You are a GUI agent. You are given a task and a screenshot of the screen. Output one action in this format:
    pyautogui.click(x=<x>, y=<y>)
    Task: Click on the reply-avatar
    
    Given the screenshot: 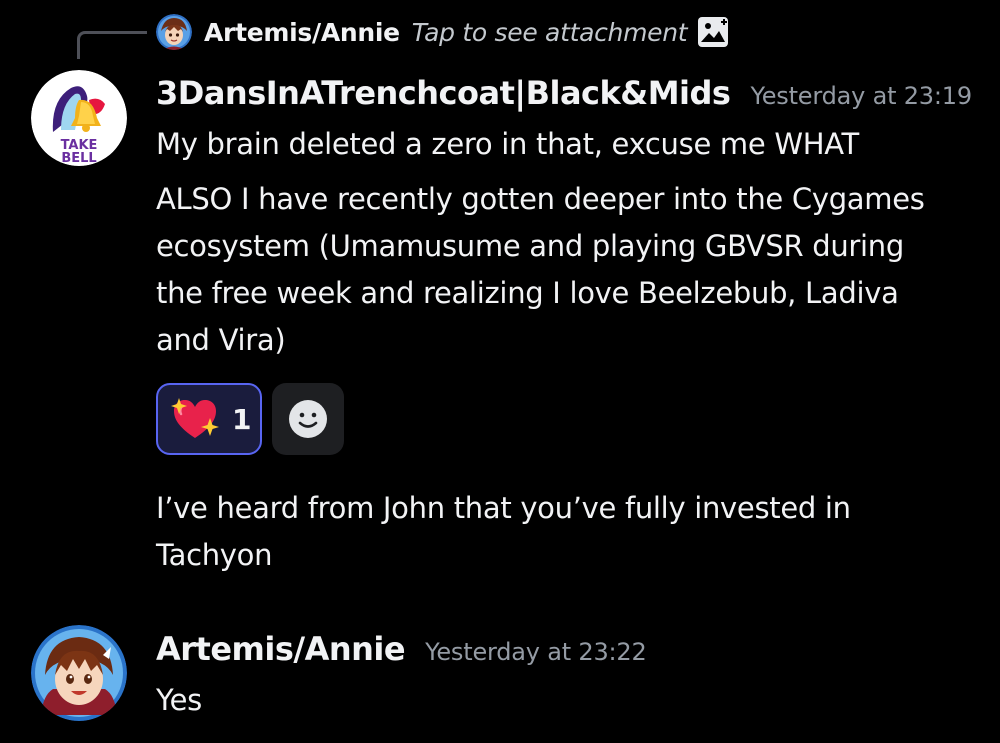 What is the action you would take?
    pyautogui.click(x=174, y=32)
    